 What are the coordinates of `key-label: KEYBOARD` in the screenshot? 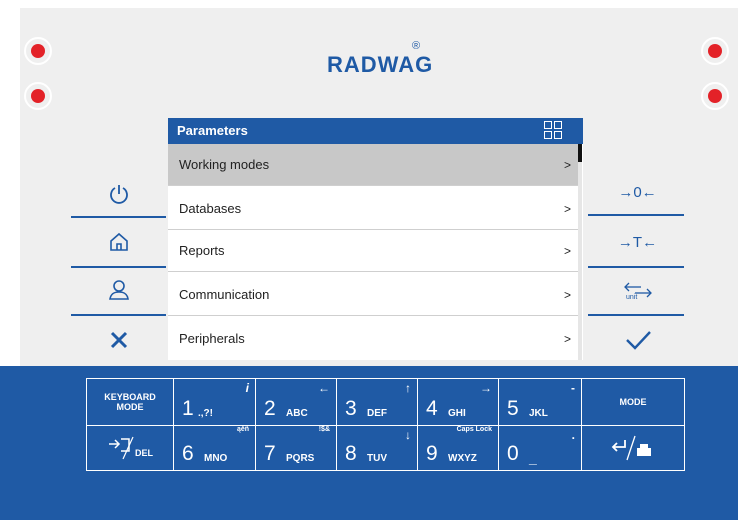 It's located at (130, 397).